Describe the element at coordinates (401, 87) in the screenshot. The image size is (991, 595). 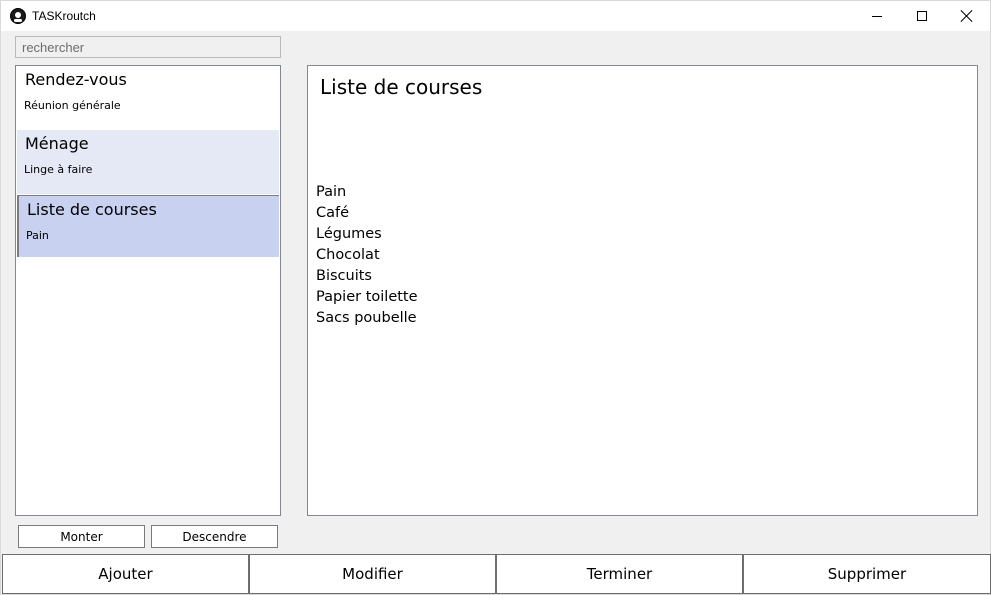
I see `detail-title: Liste de courses` at that location.